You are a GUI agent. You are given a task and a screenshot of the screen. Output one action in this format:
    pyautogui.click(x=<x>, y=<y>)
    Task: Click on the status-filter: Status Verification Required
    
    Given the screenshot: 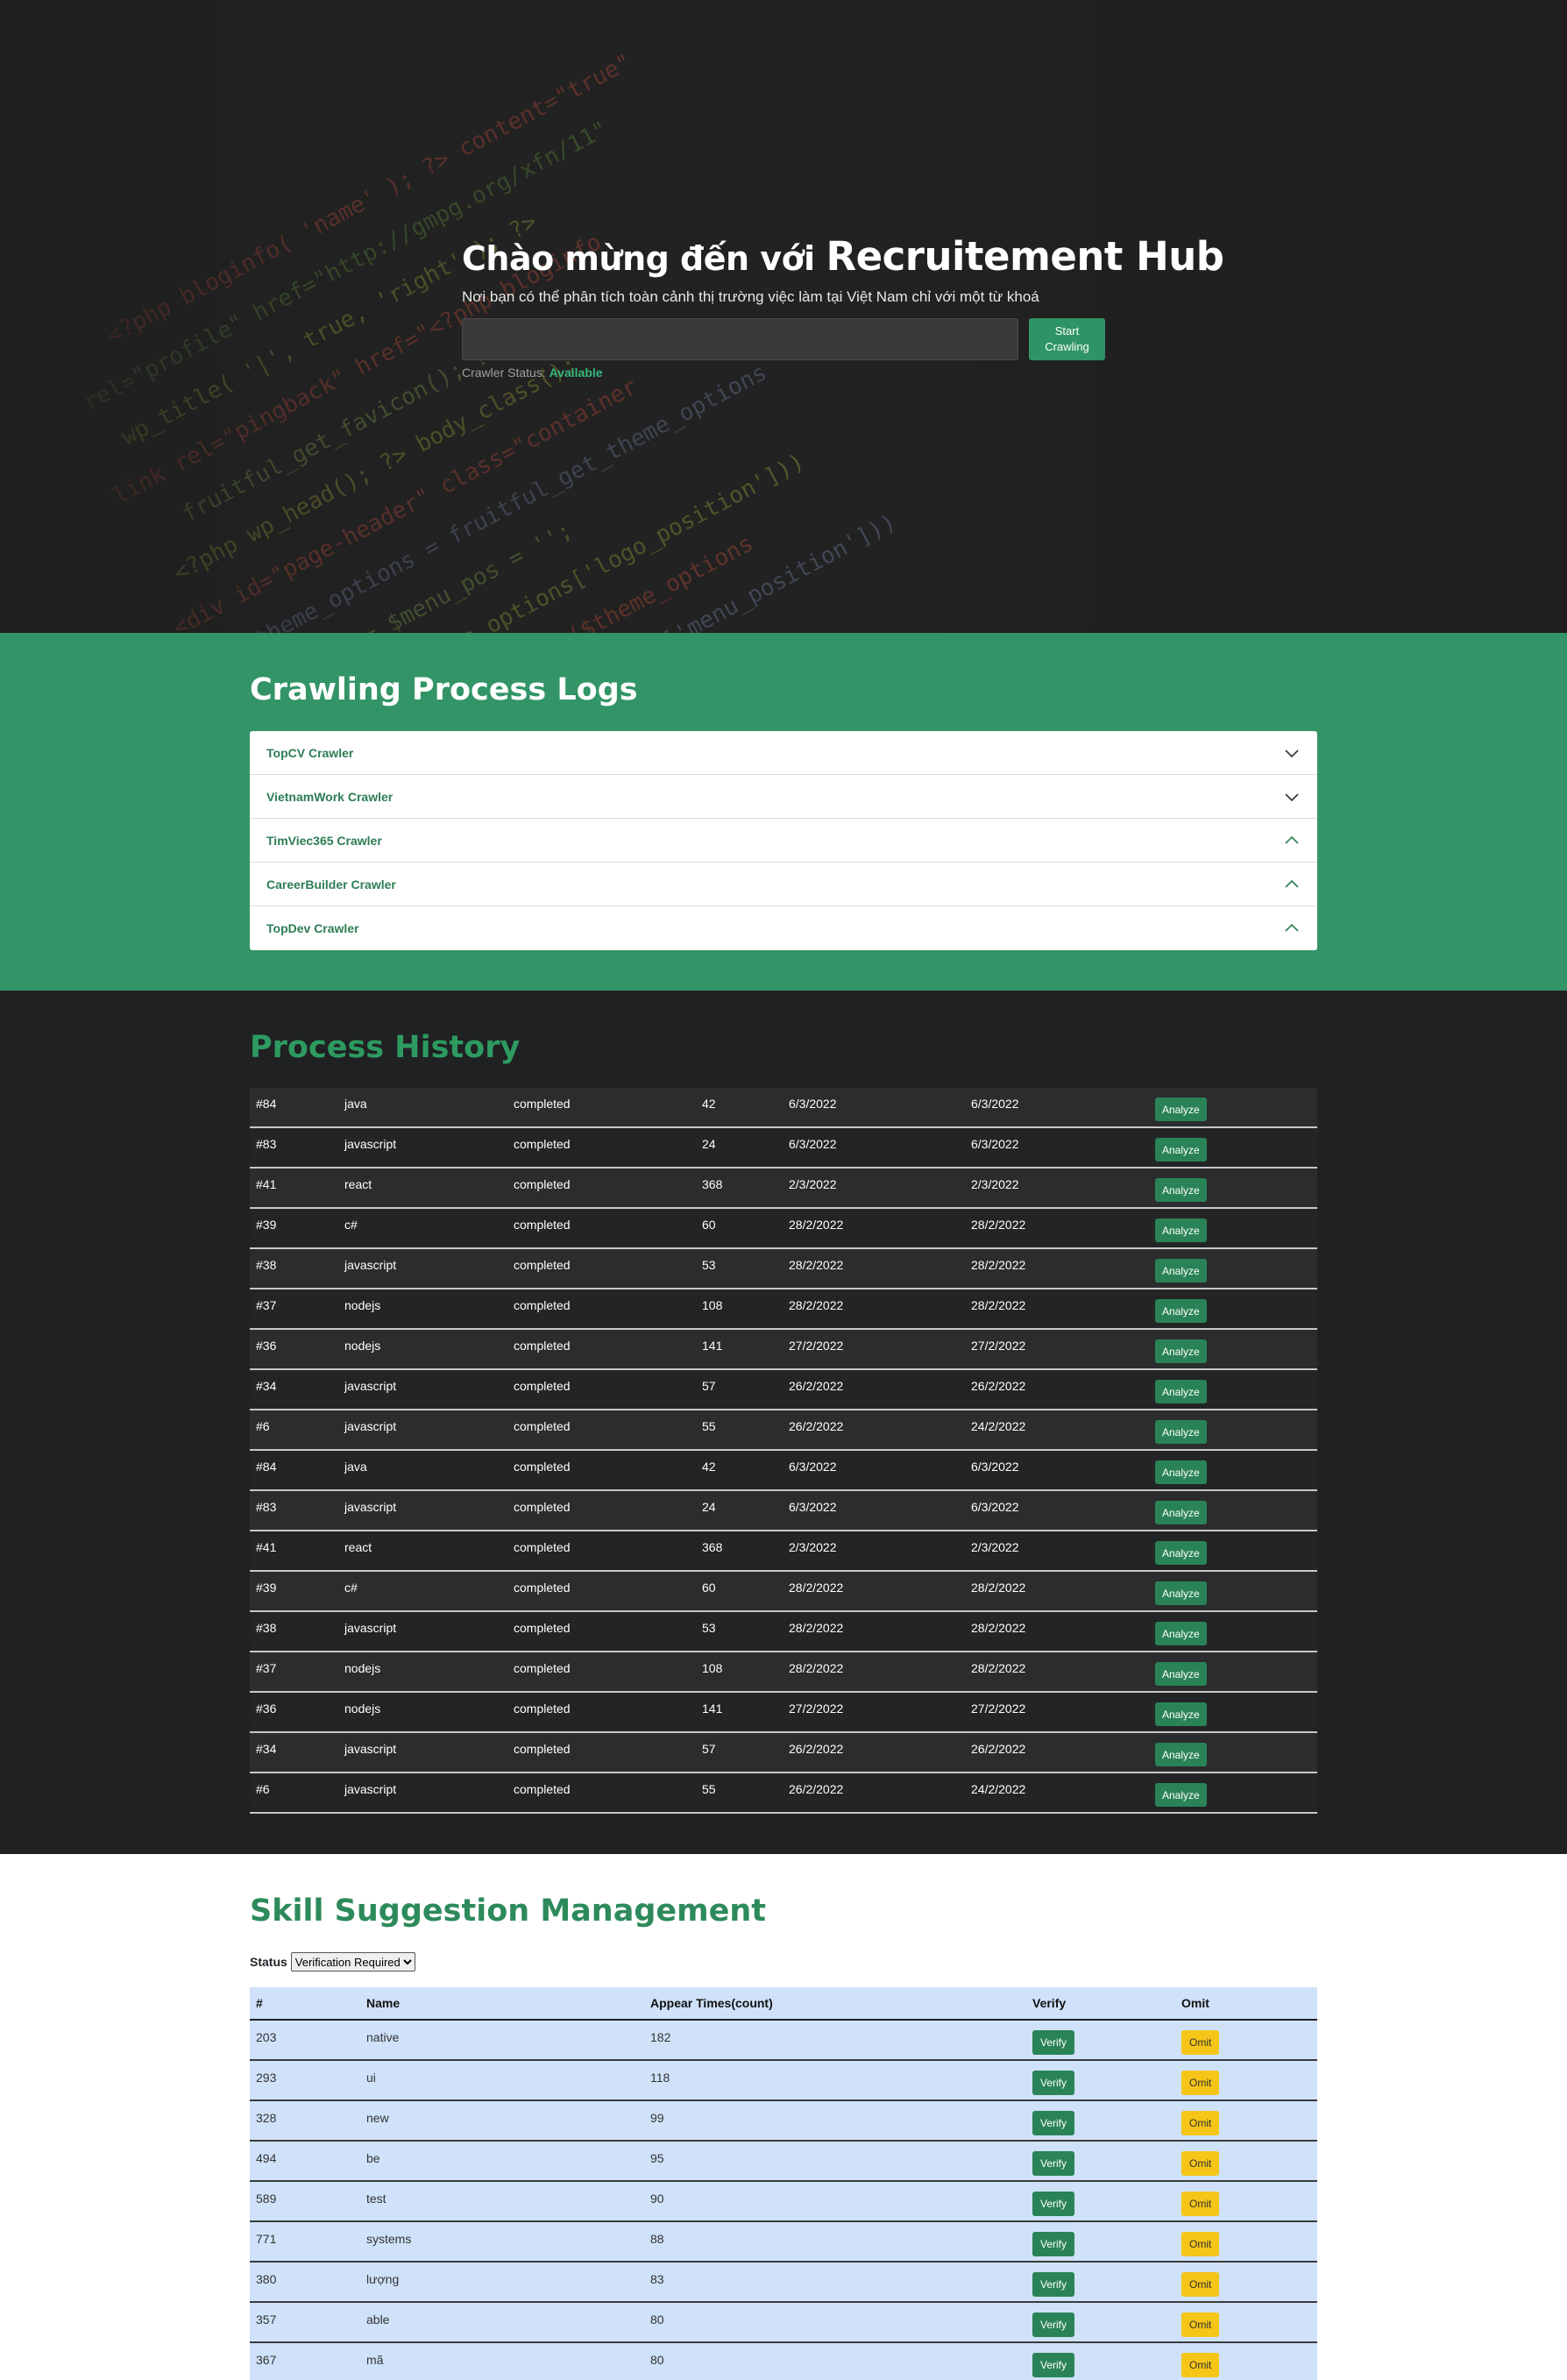 What is the action you would take?
    pyautogui.click(x=332, y=1961)
    